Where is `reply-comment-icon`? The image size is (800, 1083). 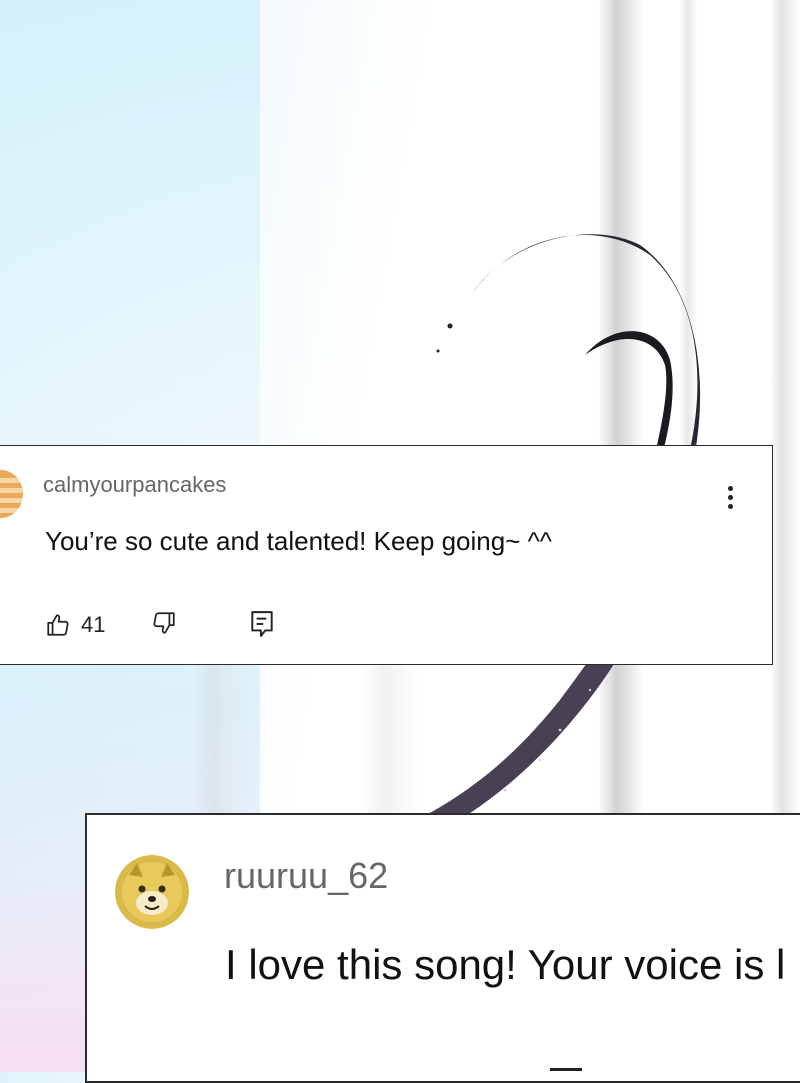 reply-comment-icon is located at coordinates (262, 624).